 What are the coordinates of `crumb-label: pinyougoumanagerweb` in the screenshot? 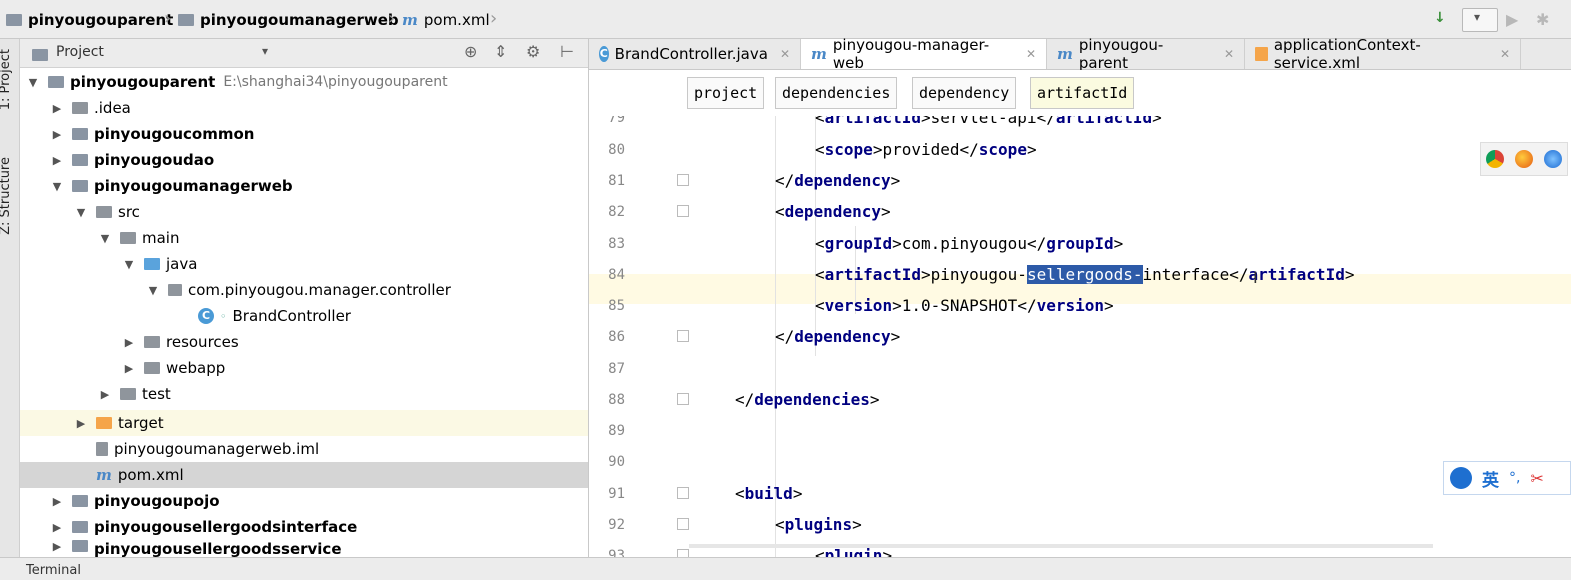 It's located at (299, 20).